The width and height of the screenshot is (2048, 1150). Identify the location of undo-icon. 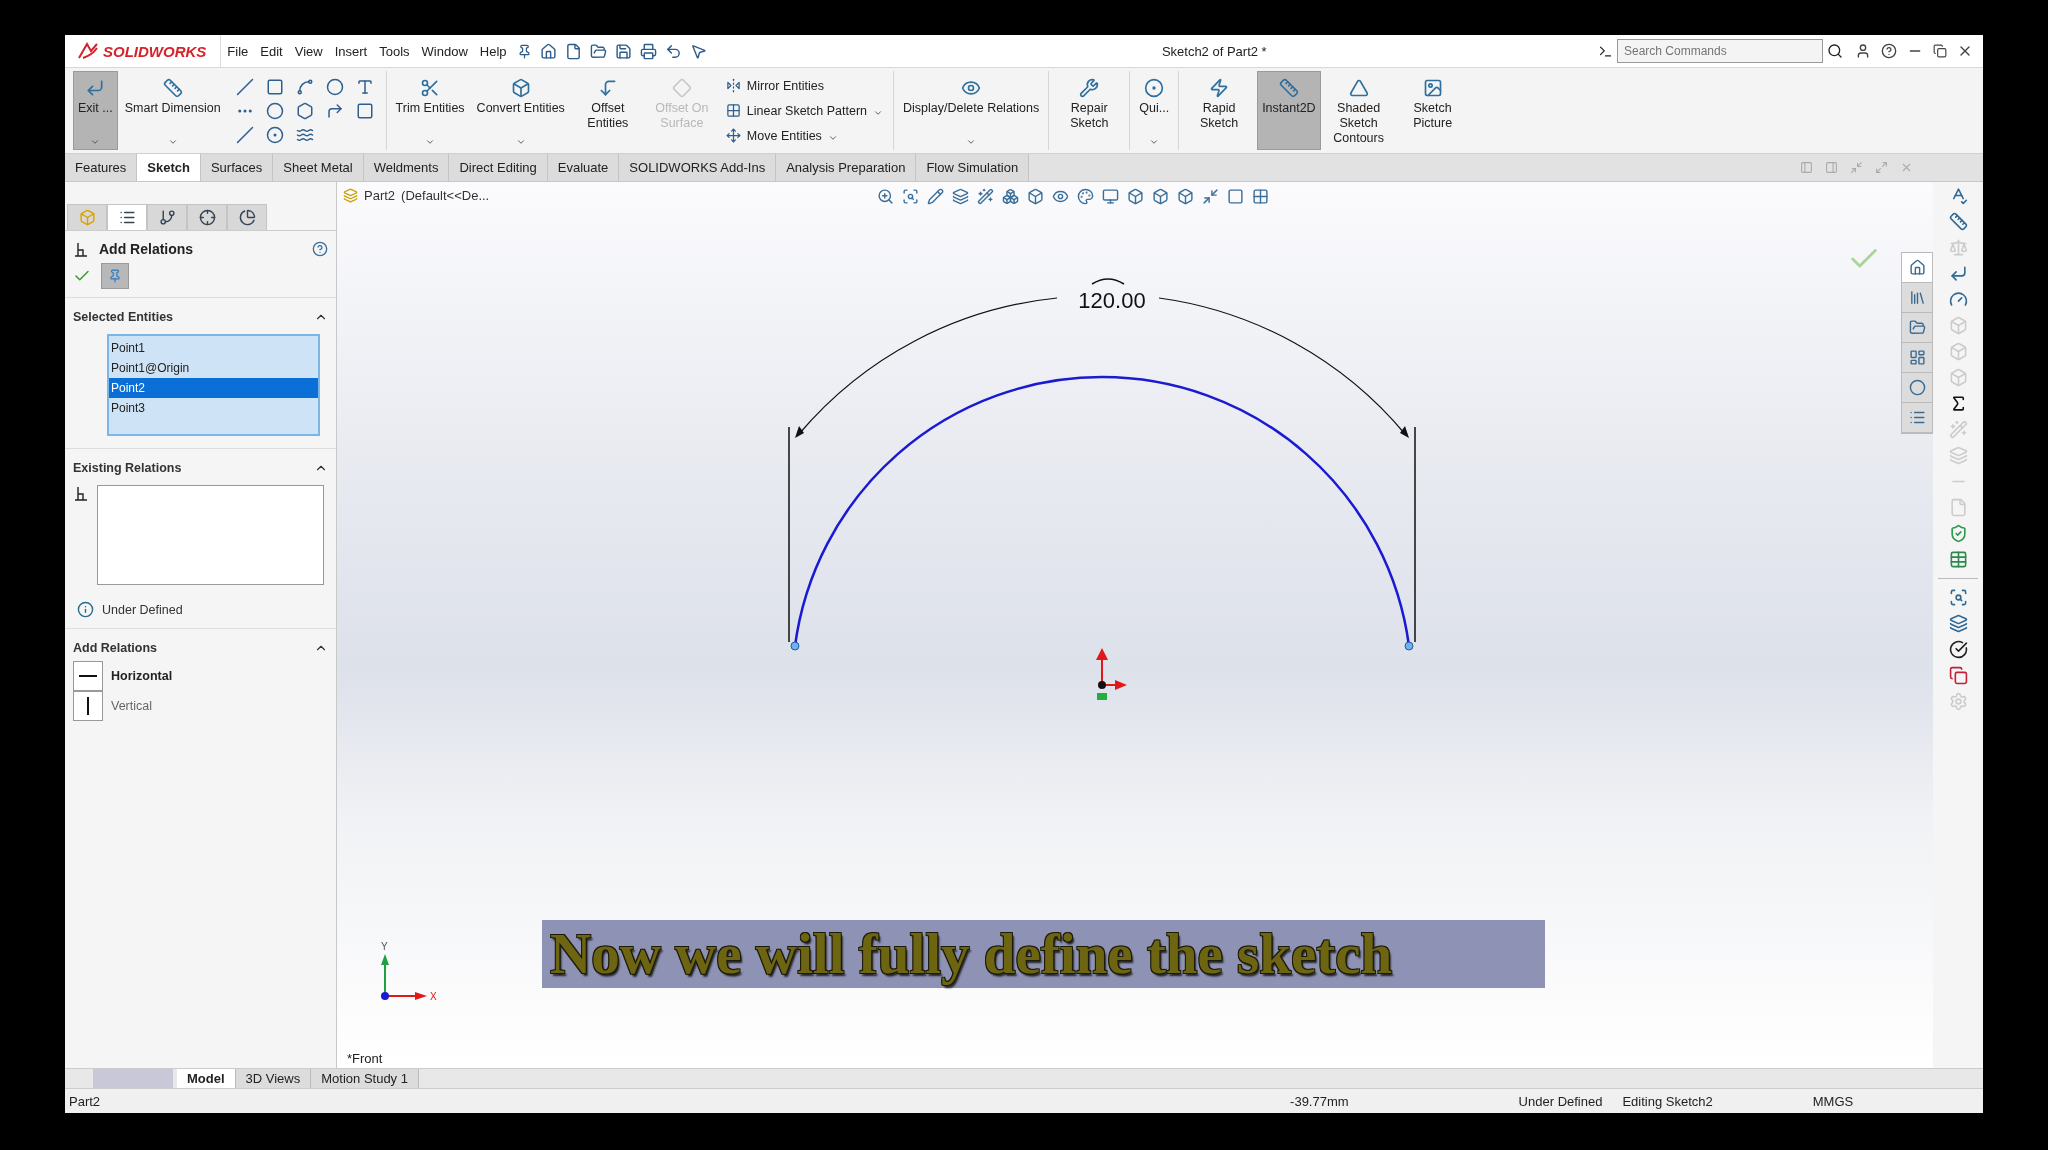
(673, 51).